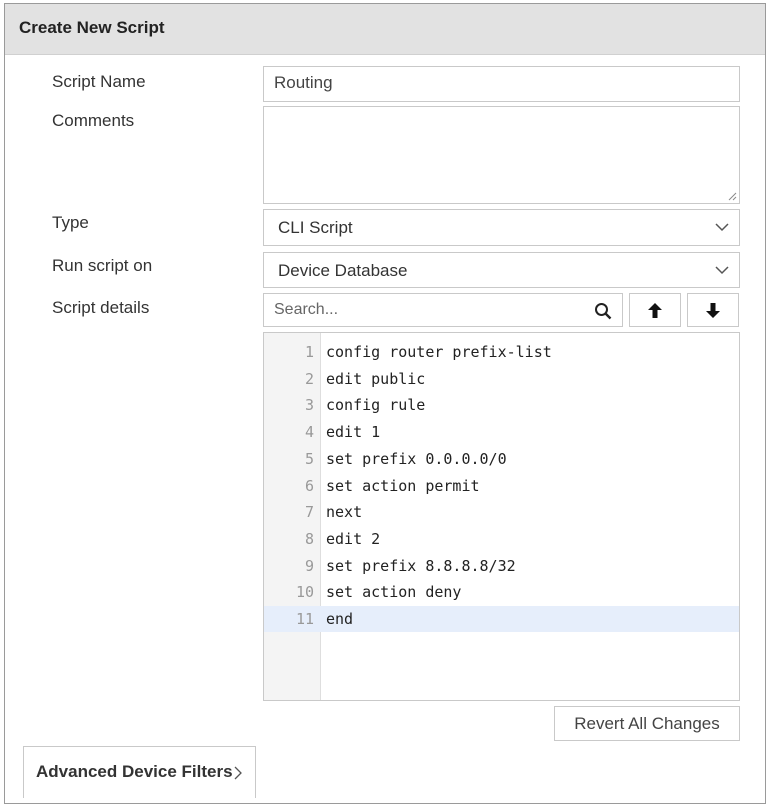 The image size is (770, 811). Describe the element at coordinates (501, 486) in the screenshot. I see `code-line: 6 set action permit` at that location.